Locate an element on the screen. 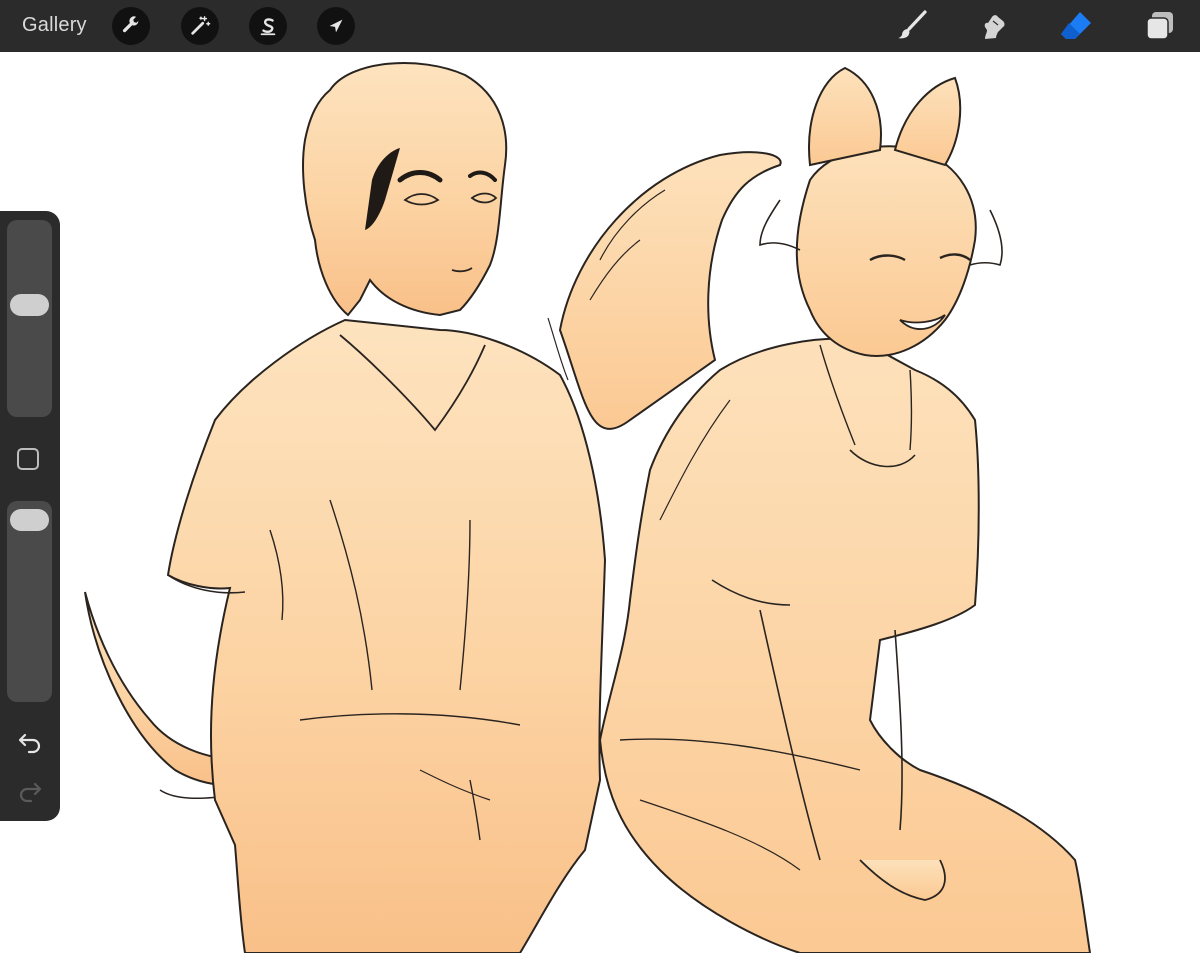 This screenshot has height=958, width=1200. brush-icon is located at coordinates (912, 26).